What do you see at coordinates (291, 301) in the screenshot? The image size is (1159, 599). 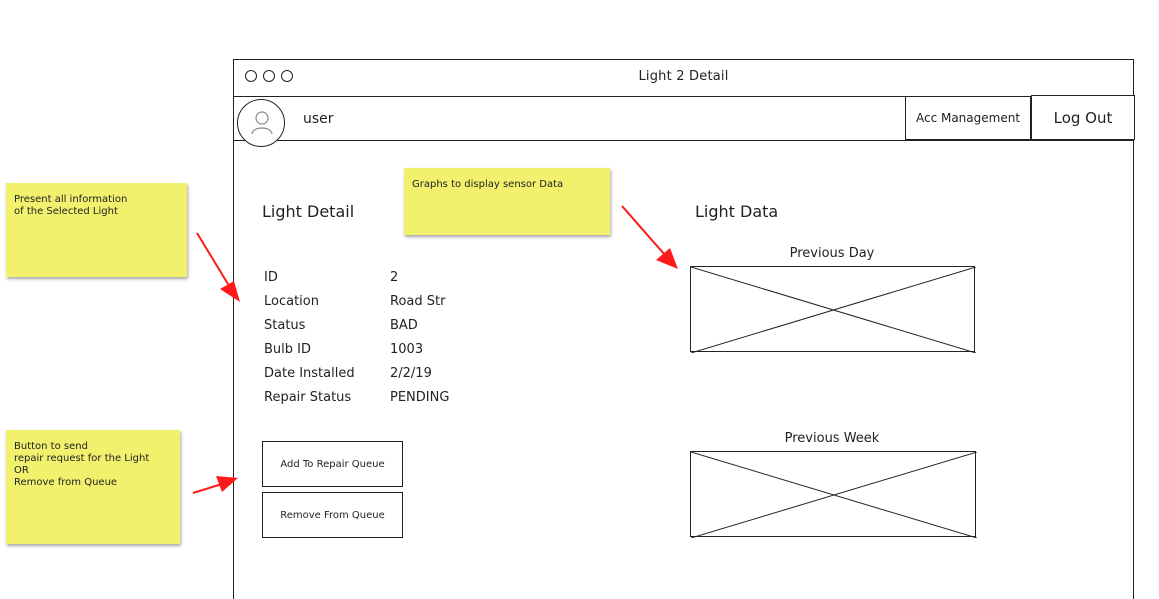 I see `detail-label: Location` at bounding box center [291, 301].